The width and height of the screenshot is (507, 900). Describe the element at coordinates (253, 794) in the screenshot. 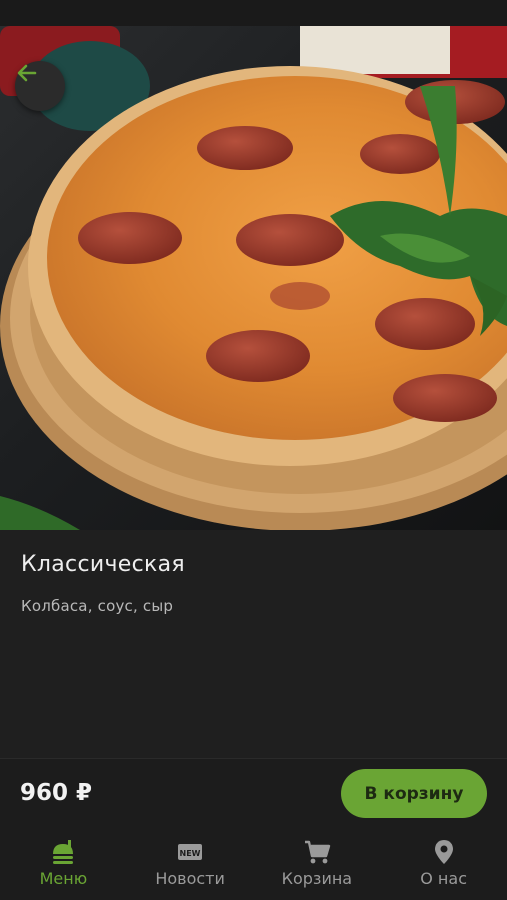

I see `purchase-bar: 960 ₽ В корзину` at that location.